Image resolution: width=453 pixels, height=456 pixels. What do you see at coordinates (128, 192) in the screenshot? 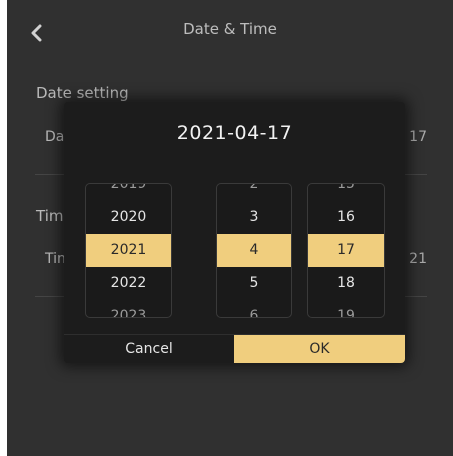
I see `year-option: 2019` at bounding box center [128, 192].